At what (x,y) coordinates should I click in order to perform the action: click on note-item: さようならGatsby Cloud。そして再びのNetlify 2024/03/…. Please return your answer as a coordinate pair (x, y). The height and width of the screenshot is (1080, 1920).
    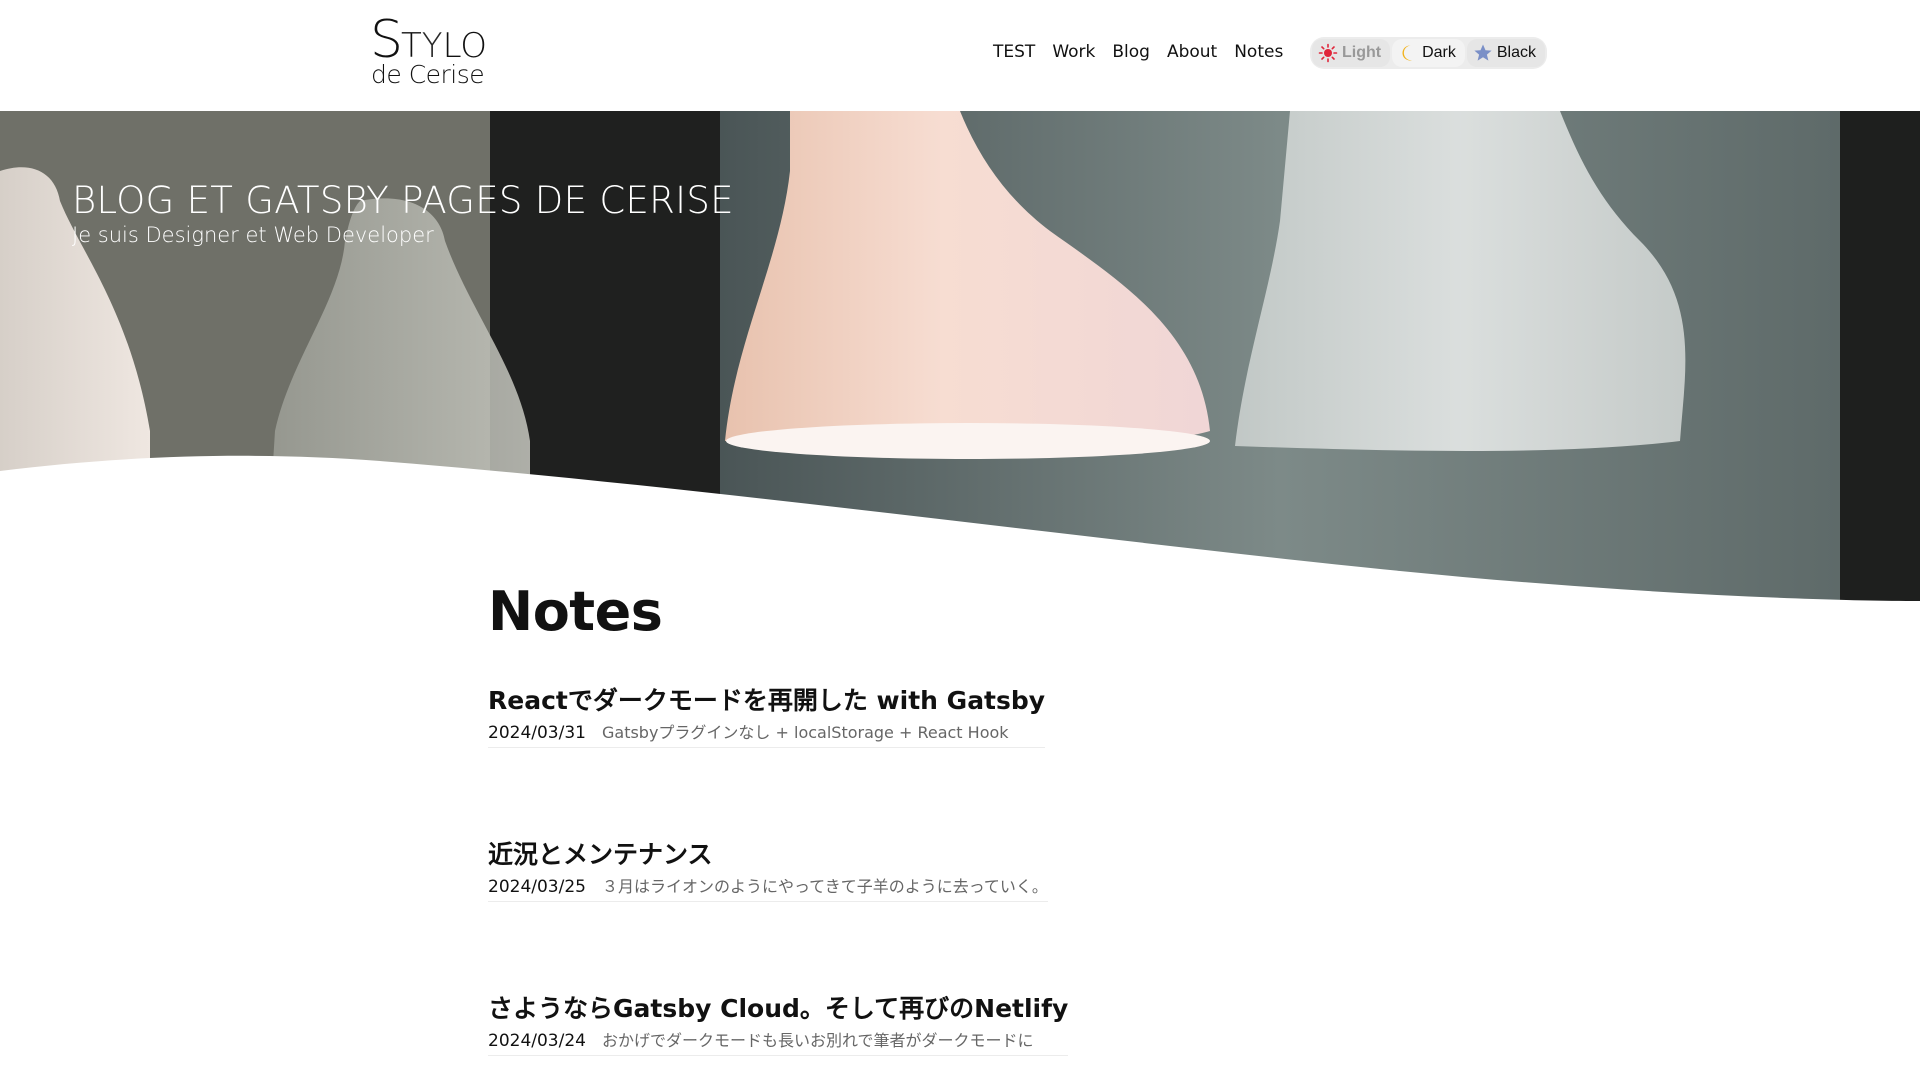
    Looking at the image, I should click on (778, 1024).